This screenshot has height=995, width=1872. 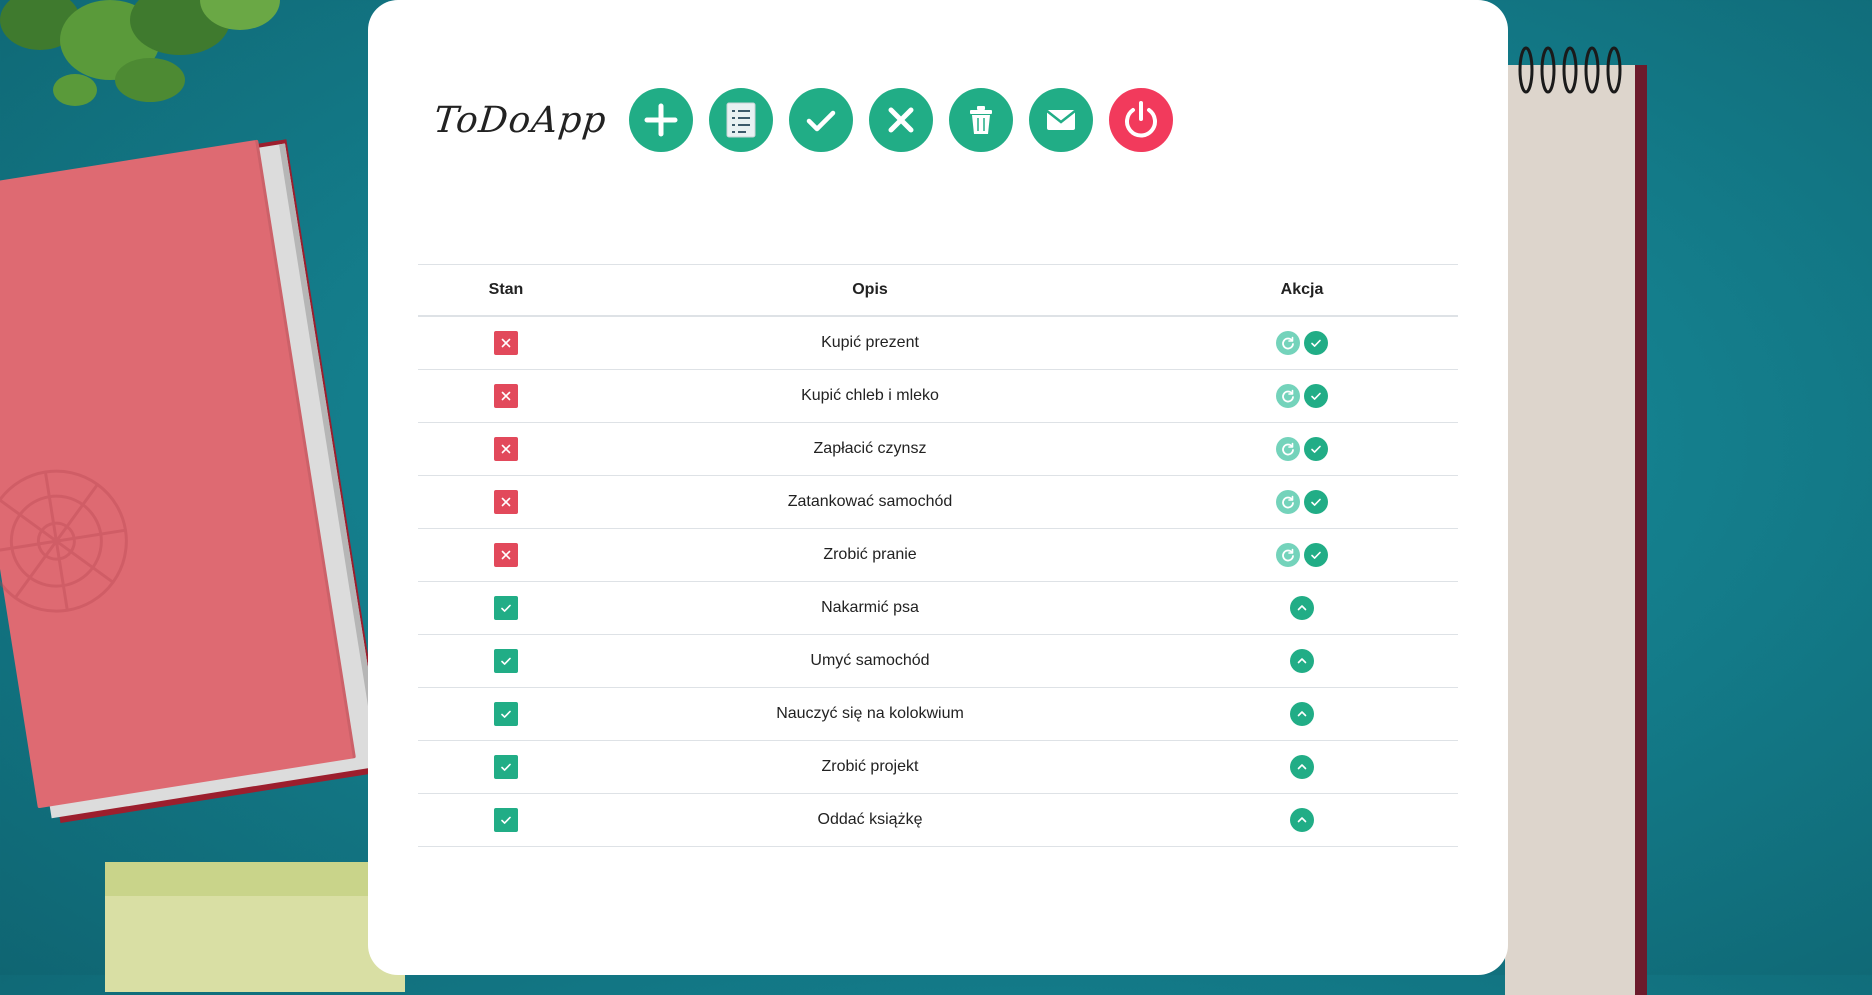 I want to click on header-stan: Stan, so click(x=506, y=290).